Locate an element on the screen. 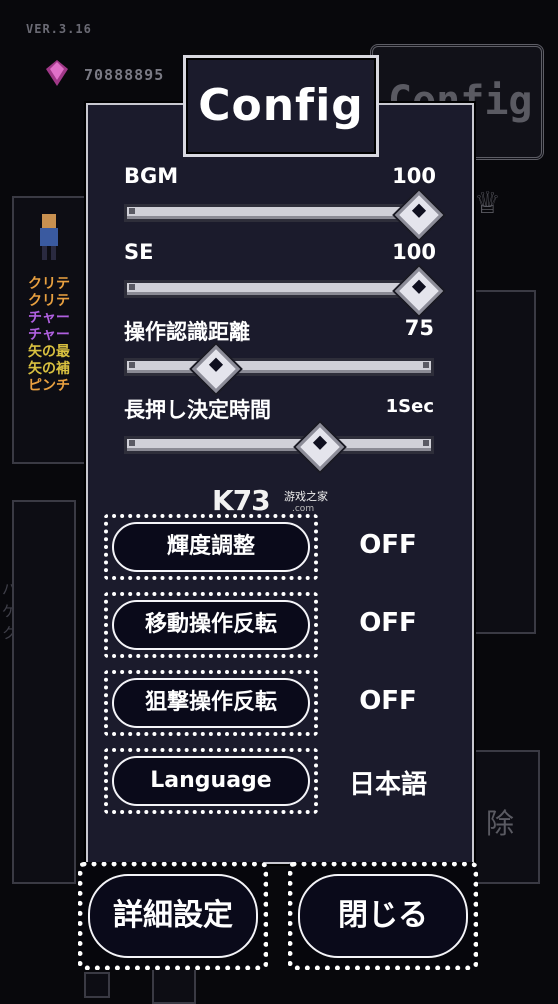  bottom-slot-small is located at coordinates (97, 985).